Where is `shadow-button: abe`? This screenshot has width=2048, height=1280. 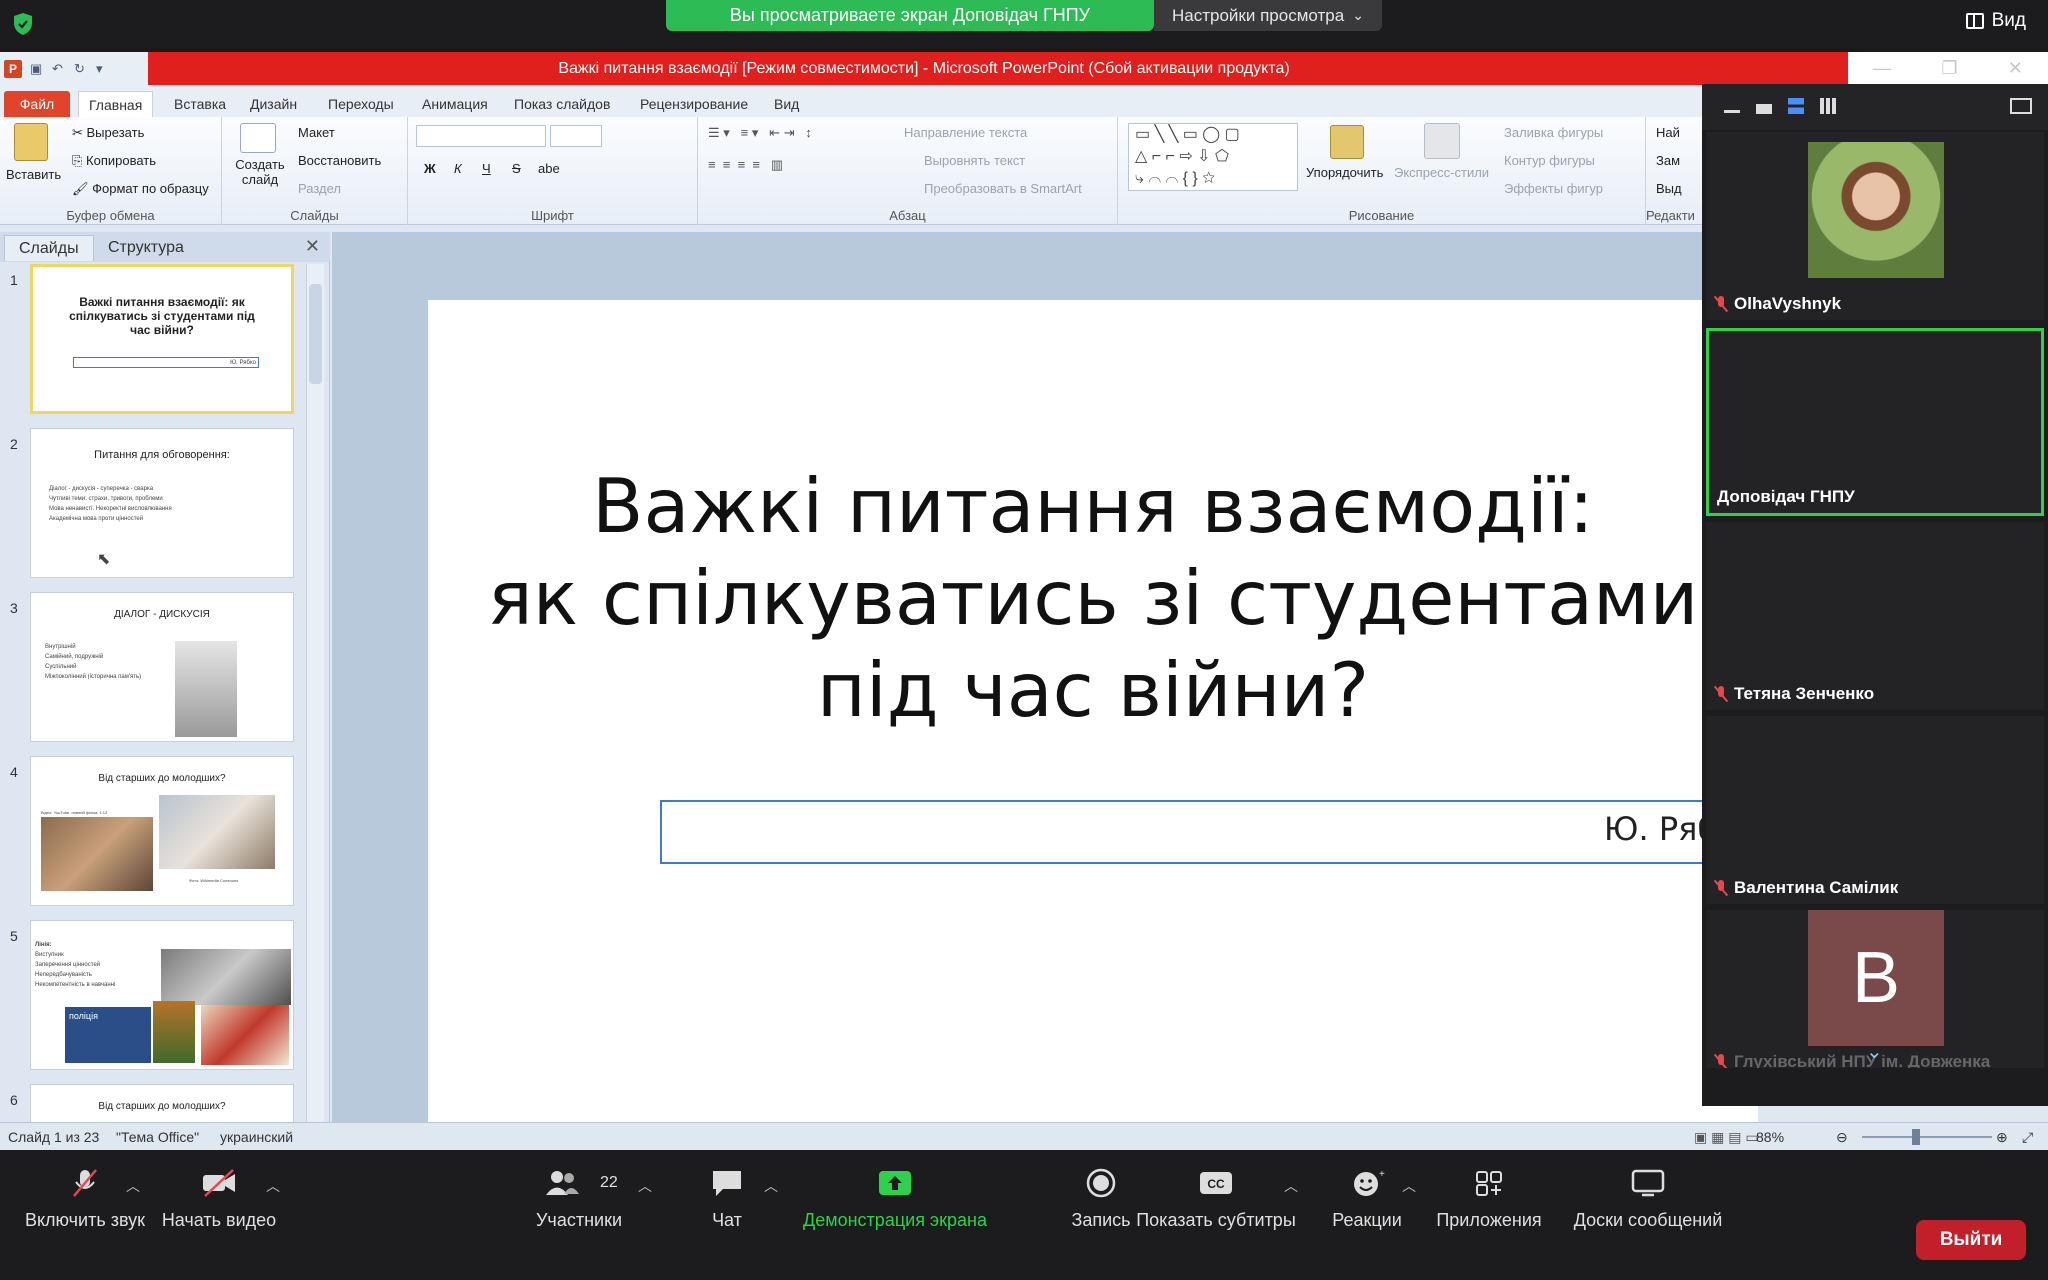
shadow-button: abe is located at coordinates (549, 168).